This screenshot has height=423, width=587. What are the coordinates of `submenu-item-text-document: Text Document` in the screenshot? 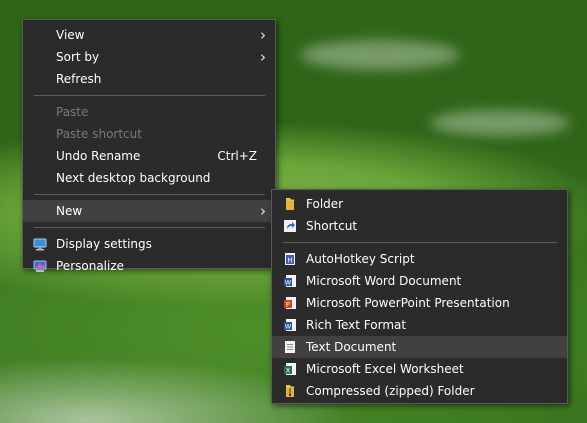 It's located at (419, 347).